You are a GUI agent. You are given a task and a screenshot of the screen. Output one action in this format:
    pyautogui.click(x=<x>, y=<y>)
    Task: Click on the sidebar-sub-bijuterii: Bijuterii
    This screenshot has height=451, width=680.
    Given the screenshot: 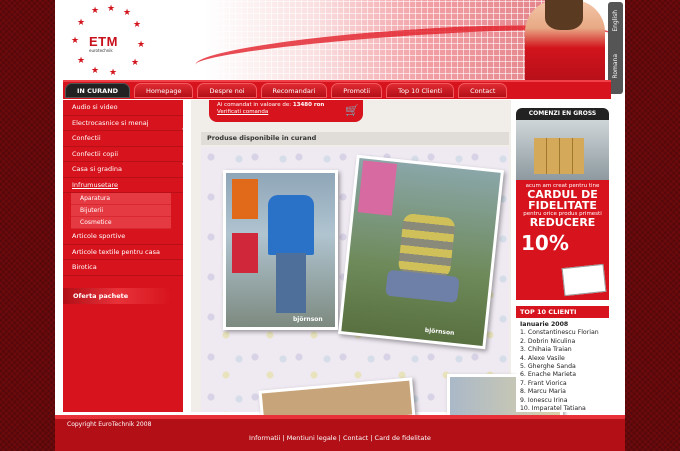 What is the action you would take?
    pyautogui.click(x=121, y=211)
    